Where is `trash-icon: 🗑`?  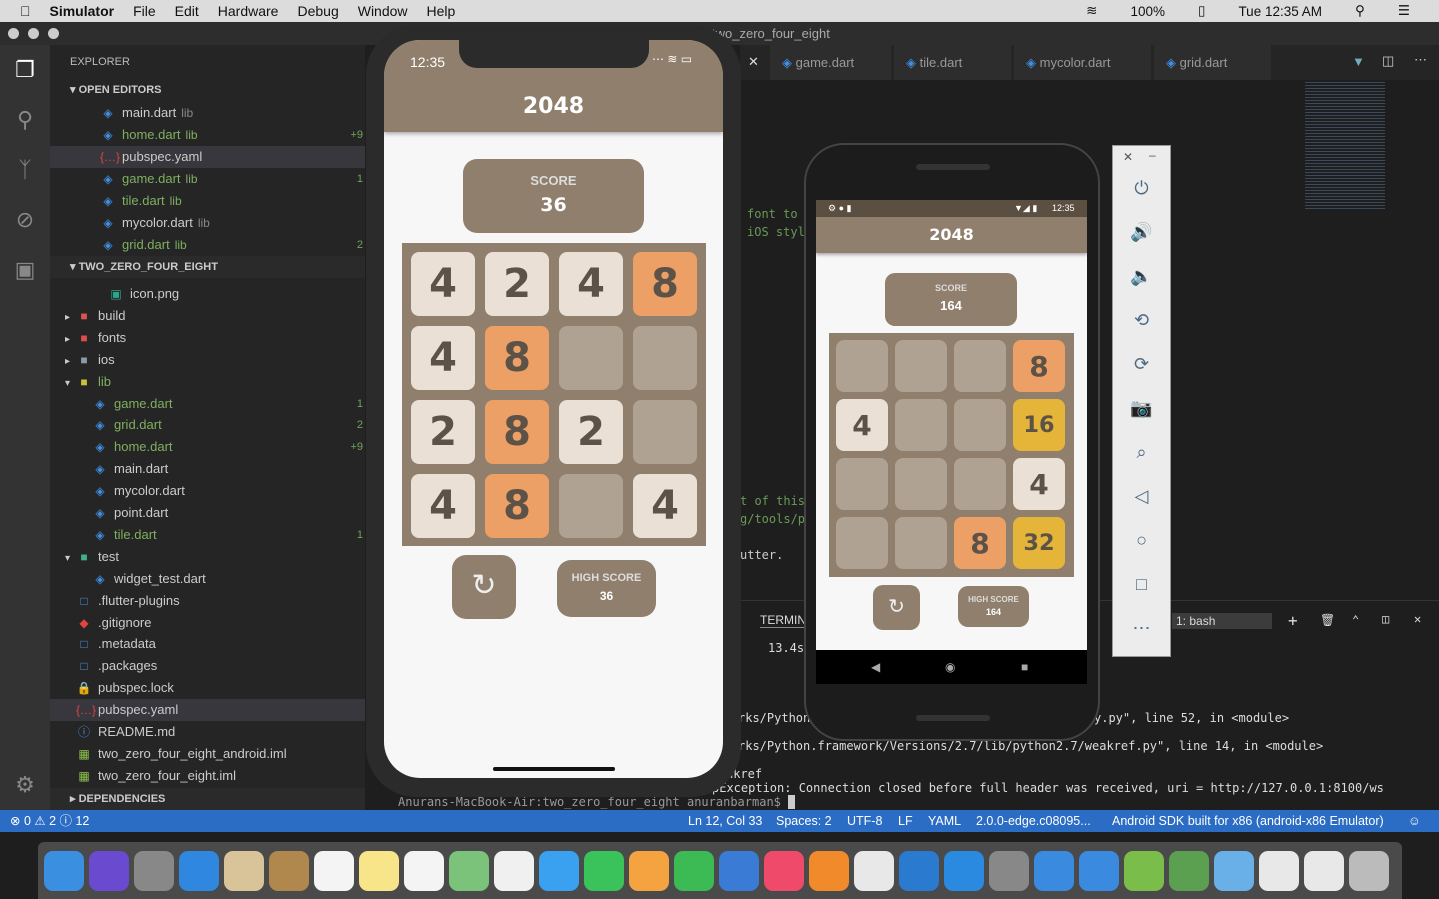
trash-icon: 🗑 is located at coordinates (1327, 620).